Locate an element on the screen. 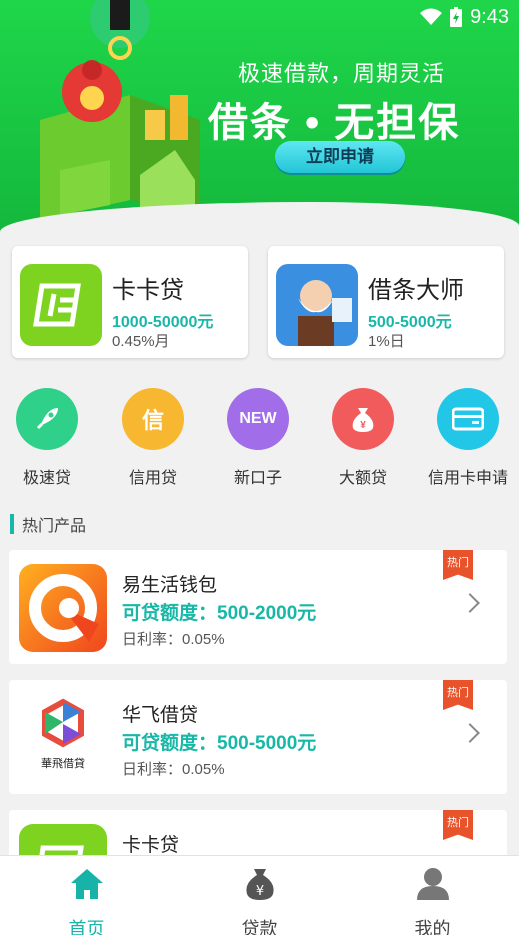  businessman-icon is located at coordinates (325, 313).